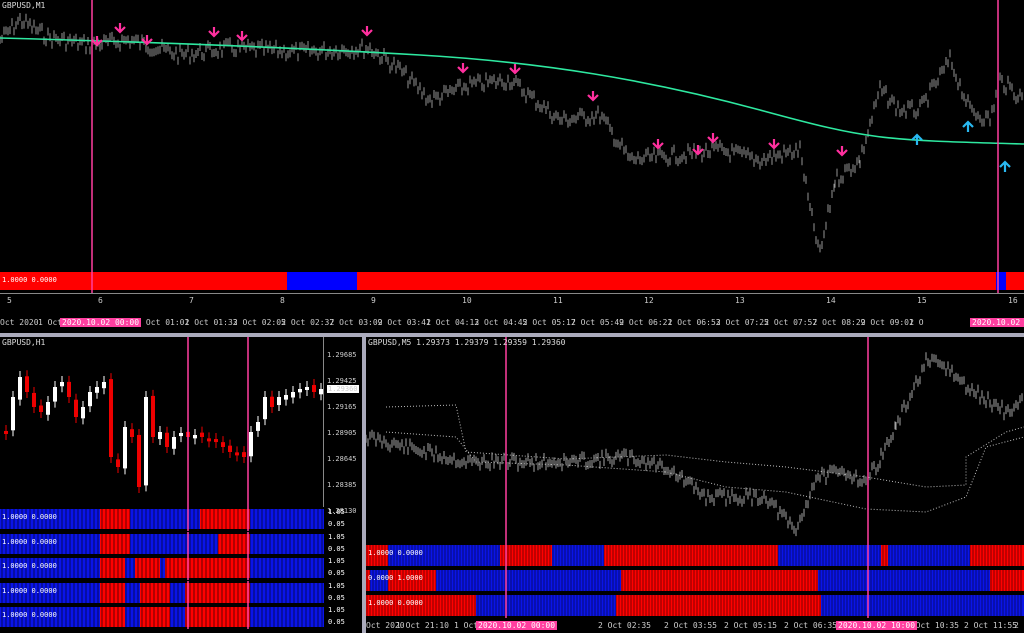 This screenshot has width=1024, height=633. I want to click on top-index-label: 6, so click(100, 300).